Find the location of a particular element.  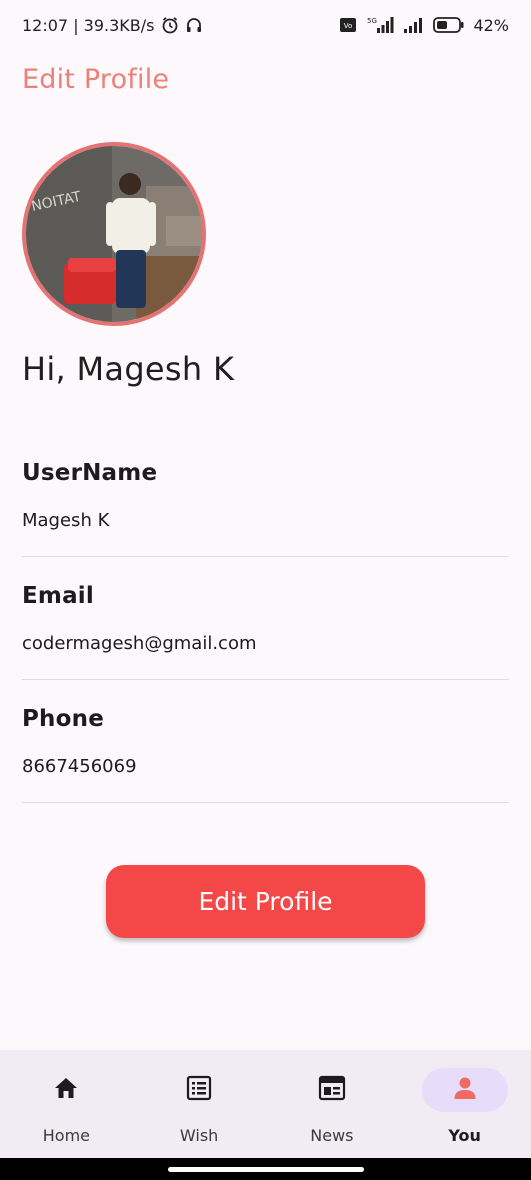

status-bar: 12:07 | 39.3KB/s Vo 5G 42% is located at coordinates (265, 25).